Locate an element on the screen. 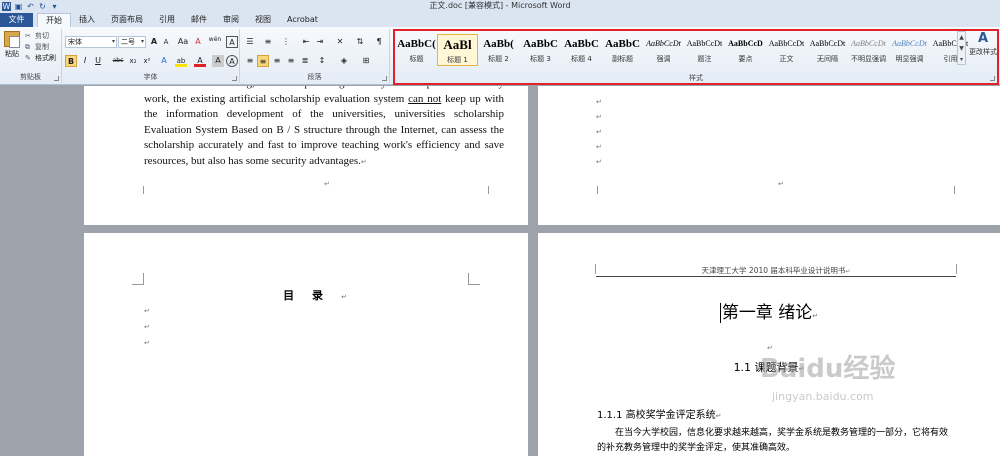  paragraph-dialog-launcher is located at coordinates (384, 78).